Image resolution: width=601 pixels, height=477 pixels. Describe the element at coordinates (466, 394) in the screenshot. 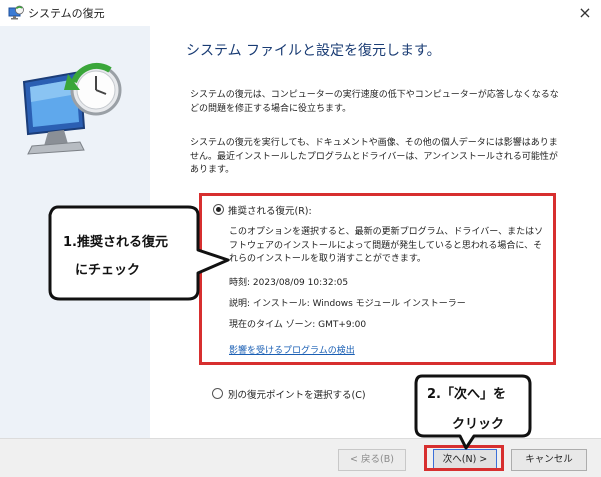

I see `callout-next-line1: 2.「次へ」を` at that location.